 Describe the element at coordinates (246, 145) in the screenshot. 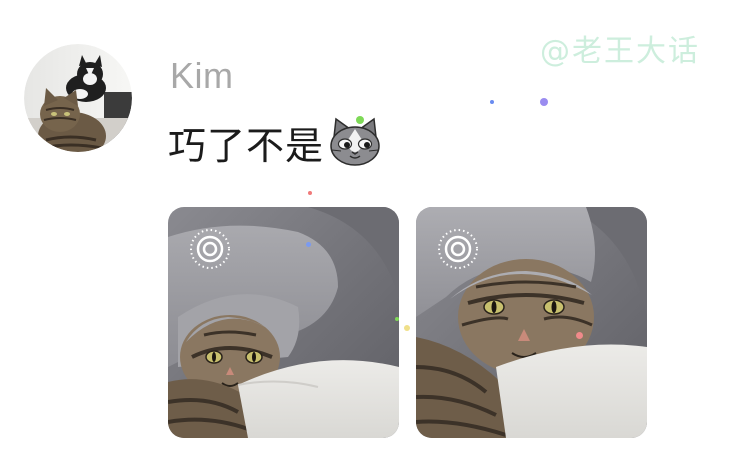

I see `message-text: 巧了不是` at that location.